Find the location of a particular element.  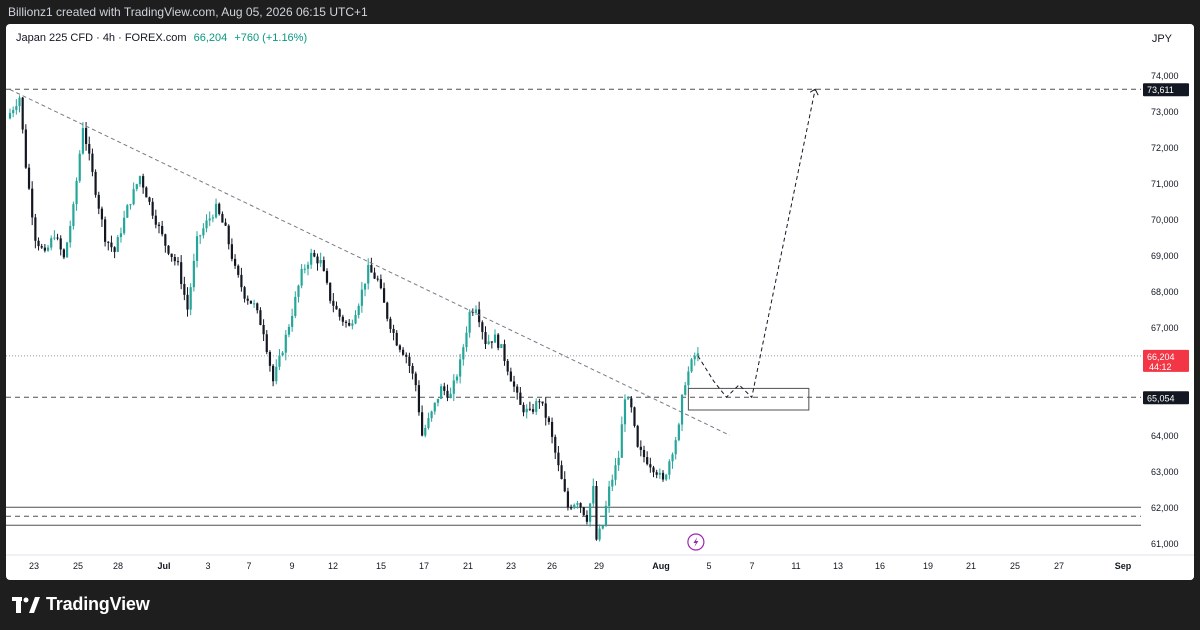

y-tick-label: 72,000 is located at coordinates (1165, 148).